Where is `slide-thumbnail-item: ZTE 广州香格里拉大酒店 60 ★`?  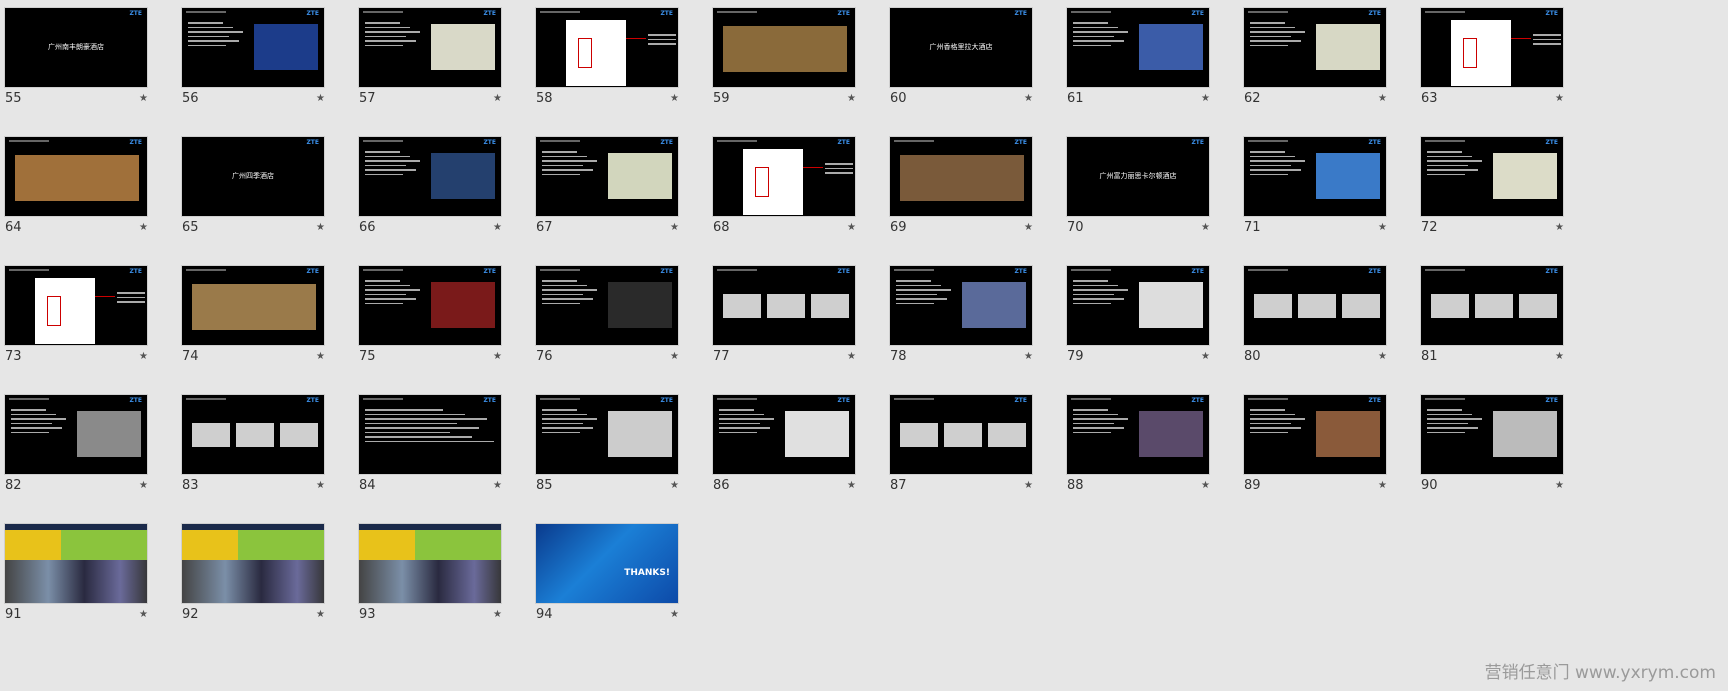 slide-thumbnail-item: ZTE 广州香格里拉大酒店 60 ★ is located at coordinates (966, 55).